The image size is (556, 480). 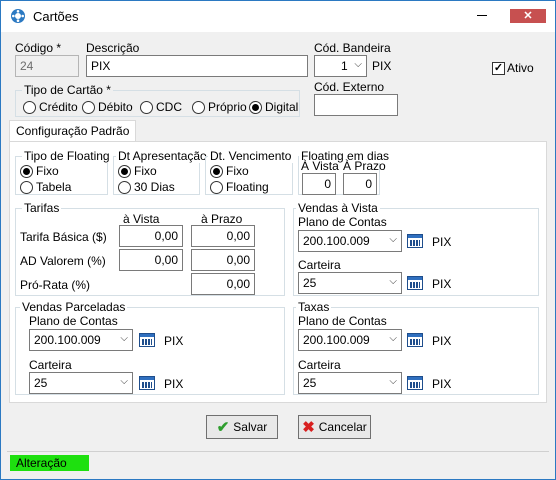 What do you see at coordinates (151, 260) in the screenshot?
I see `ad-valorem-vista-field: 0,00` at bounding box center [151, 260].